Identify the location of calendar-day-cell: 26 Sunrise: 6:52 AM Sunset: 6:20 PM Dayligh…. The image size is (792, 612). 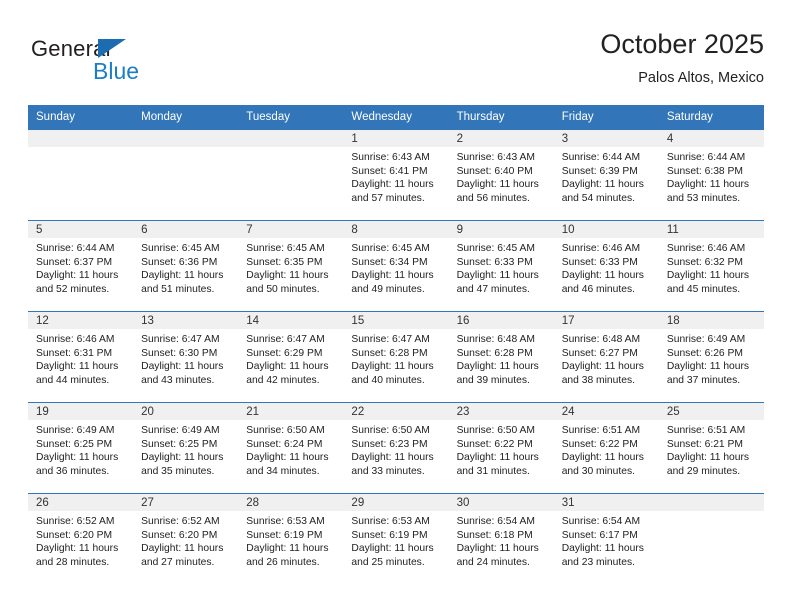
(81, 538).